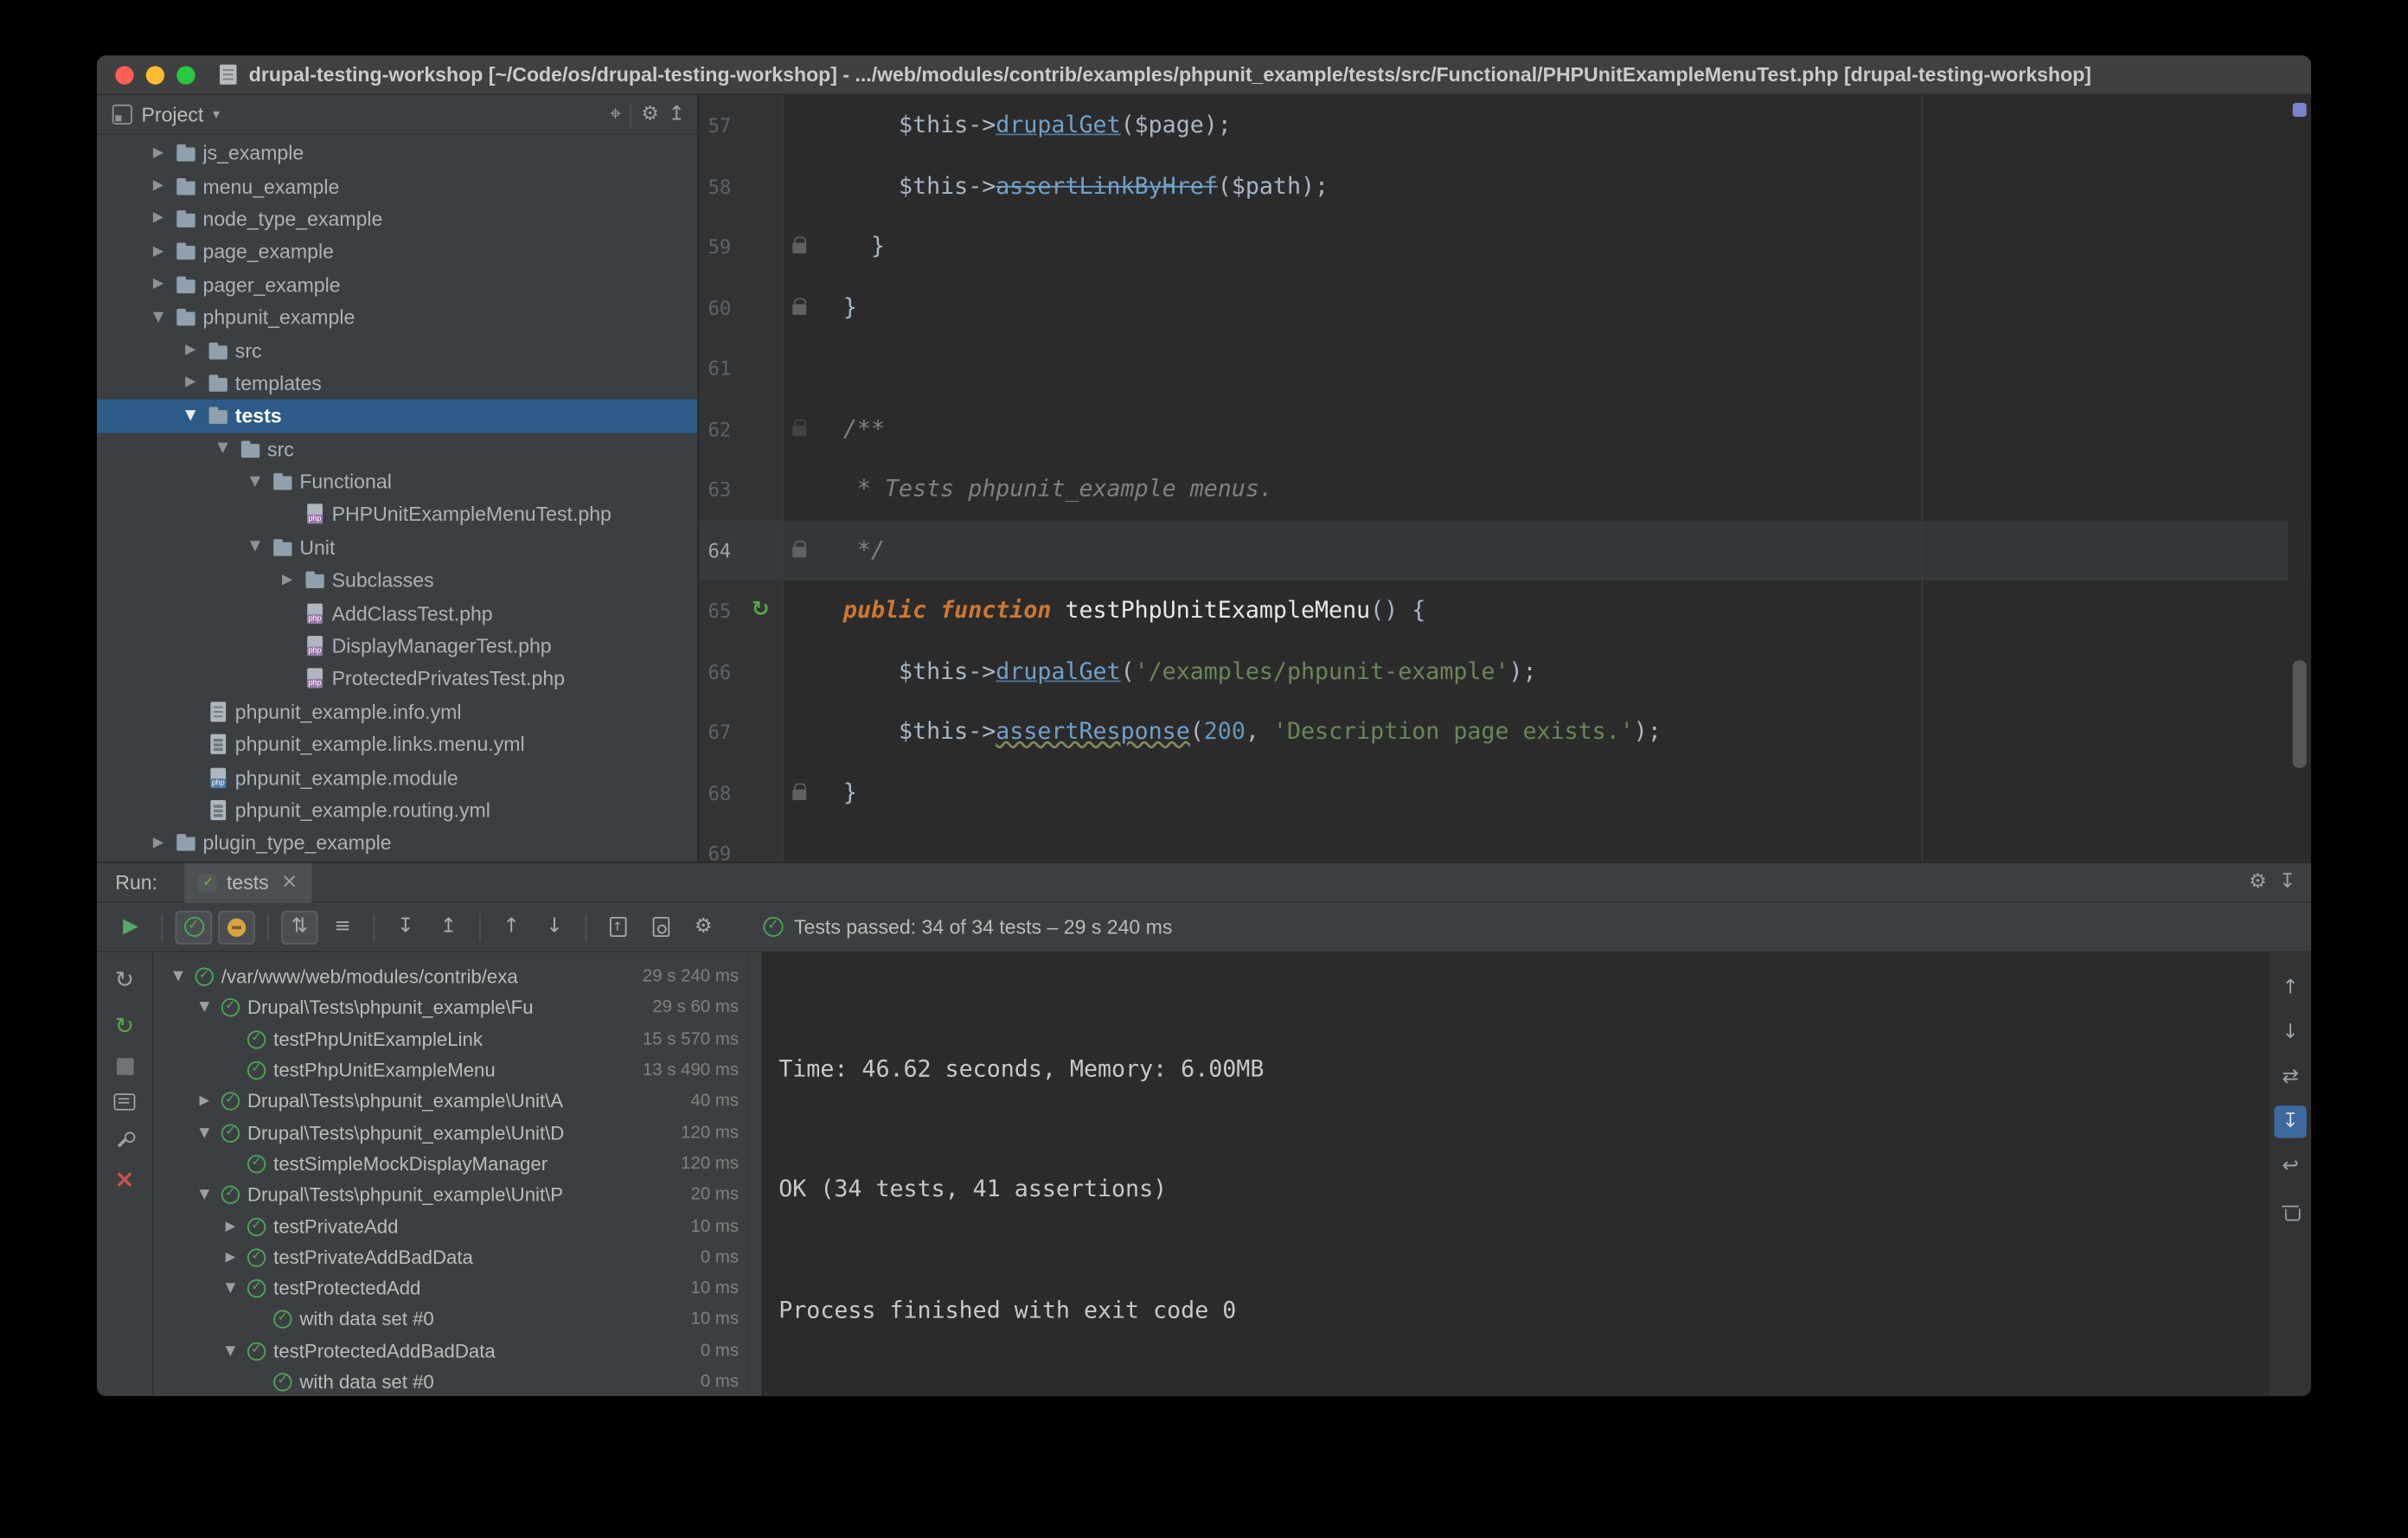 The height and width of the screenshot is (1538, 2408). What do you see at coordinates (1504, 308) in the screenshot?
I see `code-line: 60 }` at bounding box center [1504, 308].